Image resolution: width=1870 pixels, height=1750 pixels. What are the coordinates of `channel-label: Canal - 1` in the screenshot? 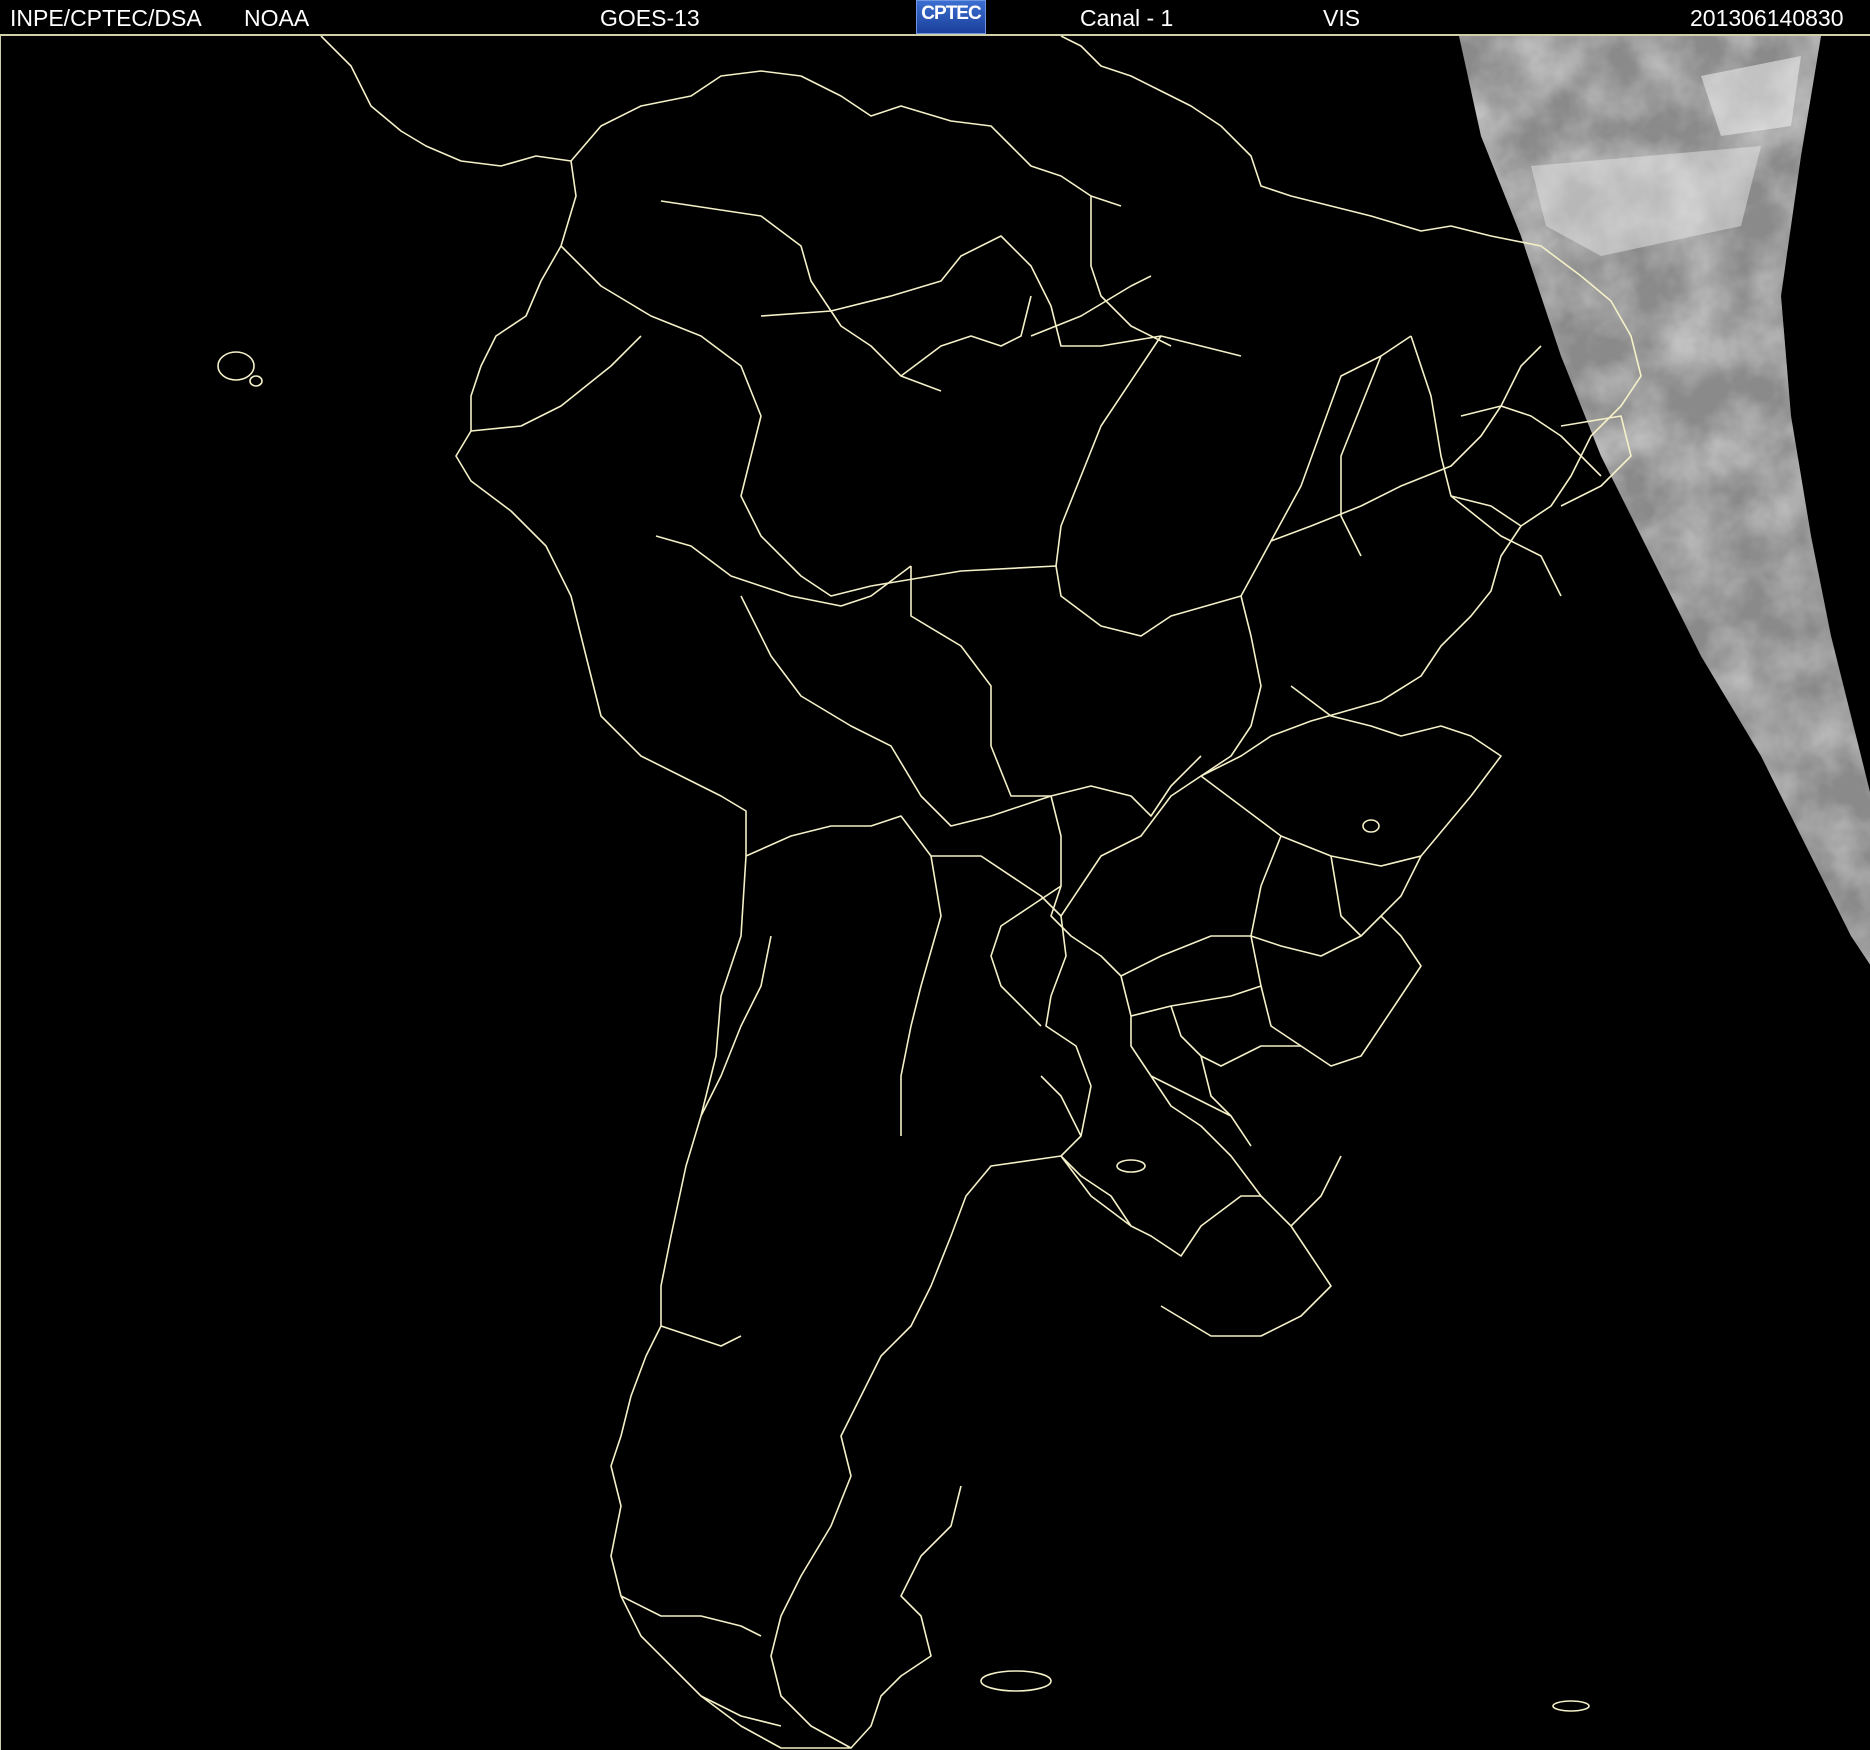 It's located at (1127, 18).